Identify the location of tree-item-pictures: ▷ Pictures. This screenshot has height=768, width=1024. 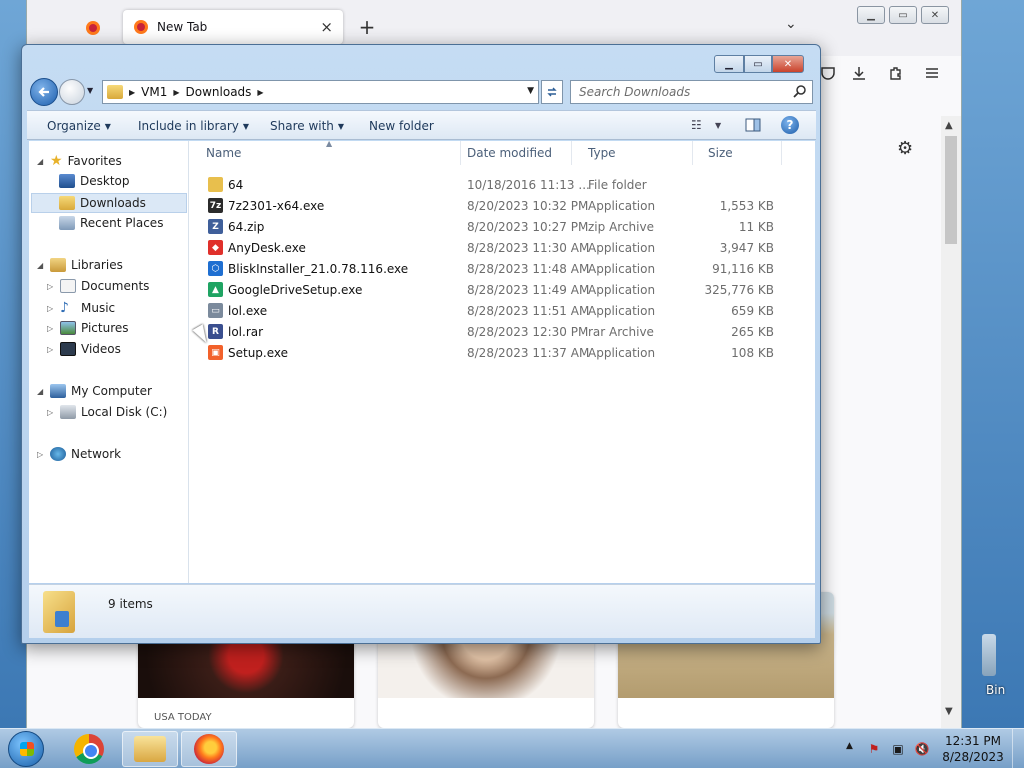
(88, 328).